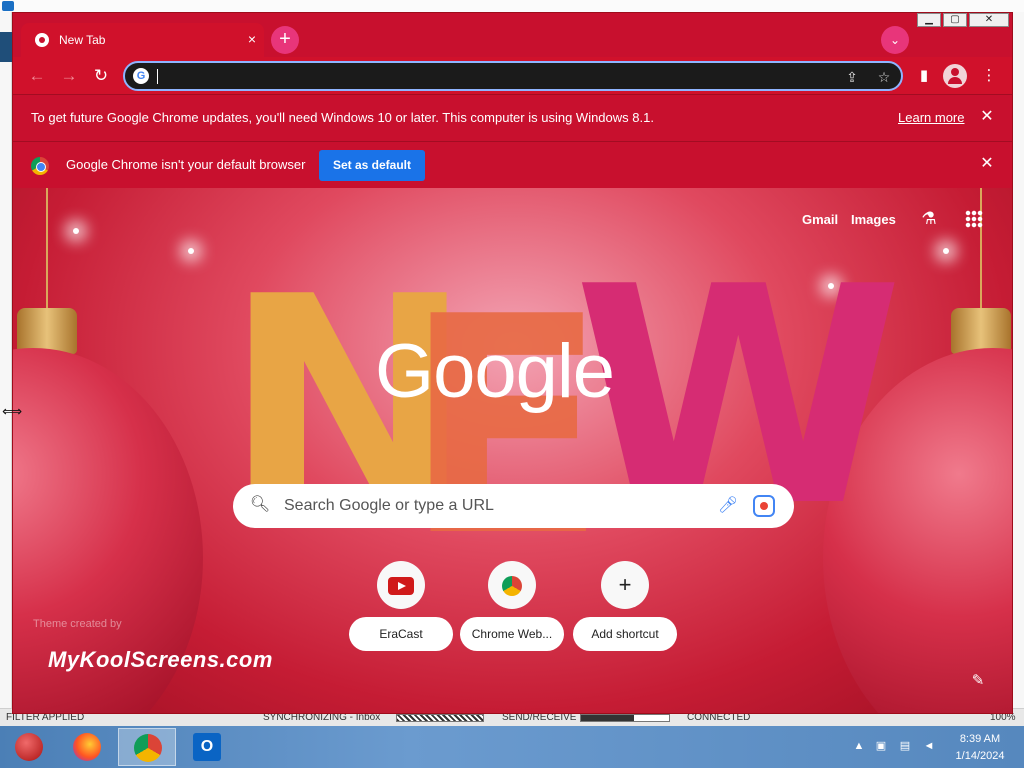 This screenshot has width=1024, height=768. I want to click on browser-toolbar: ← → ↻ G ⇪ ☆ ▮ ⋮, so click(512, 75).